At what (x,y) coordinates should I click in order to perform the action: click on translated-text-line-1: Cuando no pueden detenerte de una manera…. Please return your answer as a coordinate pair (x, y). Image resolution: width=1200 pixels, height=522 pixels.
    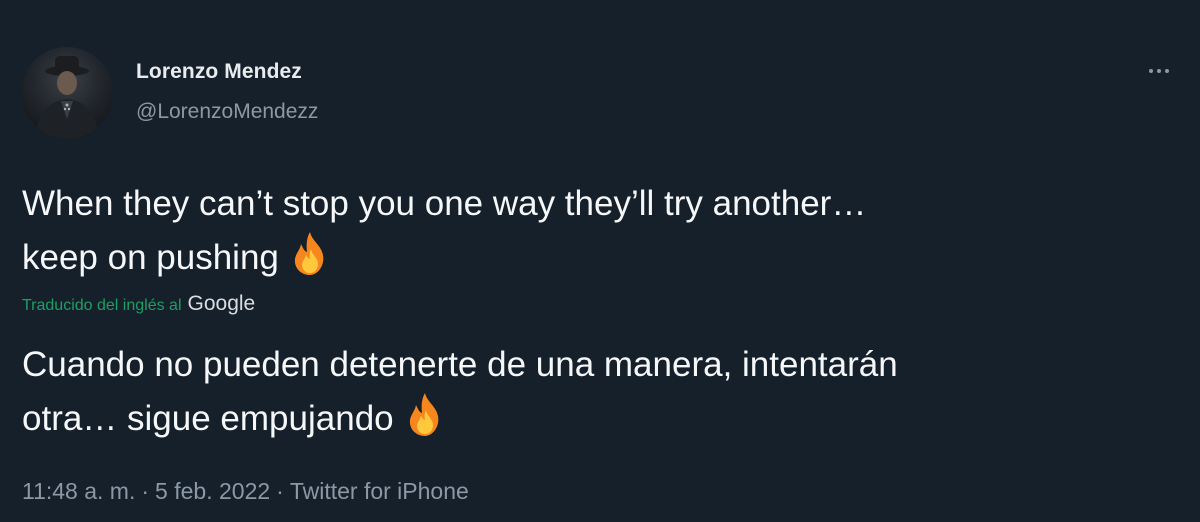
    Looking at the image, I should click on (460, 364).